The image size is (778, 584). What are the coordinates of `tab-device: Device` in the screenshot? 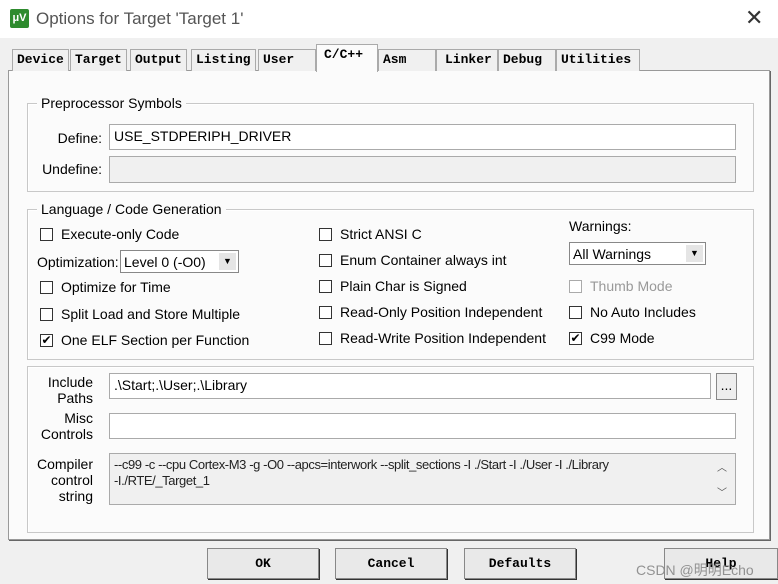 It's located at (40, 60).